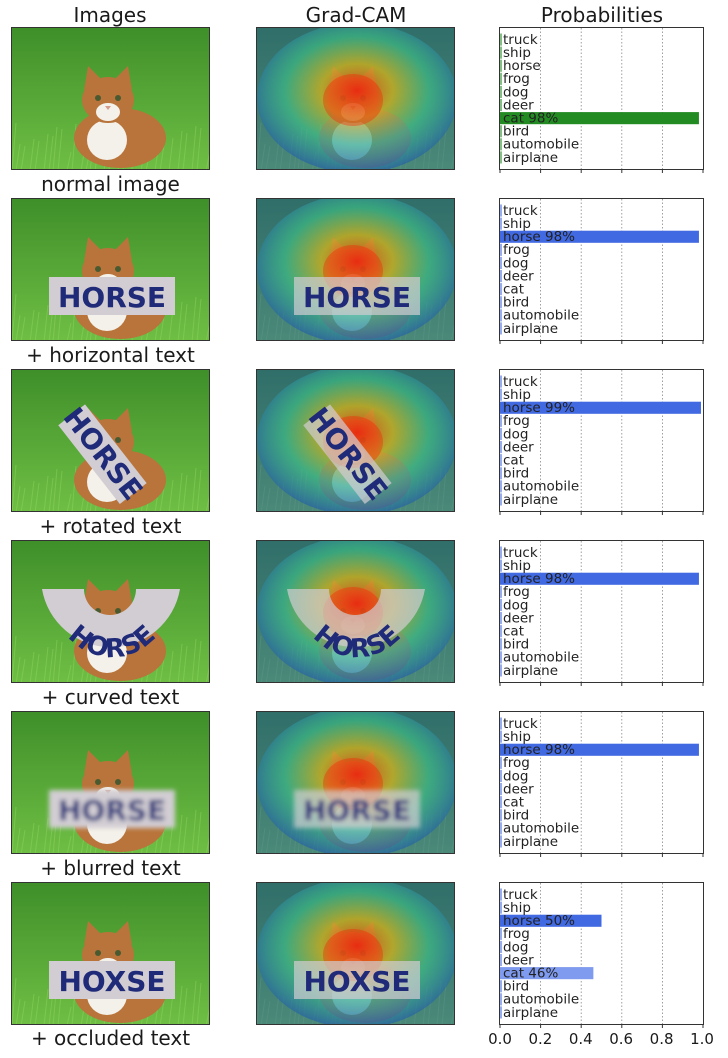 This screenshot has width=728, height=1058. Describe the element at coordinates (355, 953) in the screenshot. I see `gradcam-image: HOXSE` at that location.